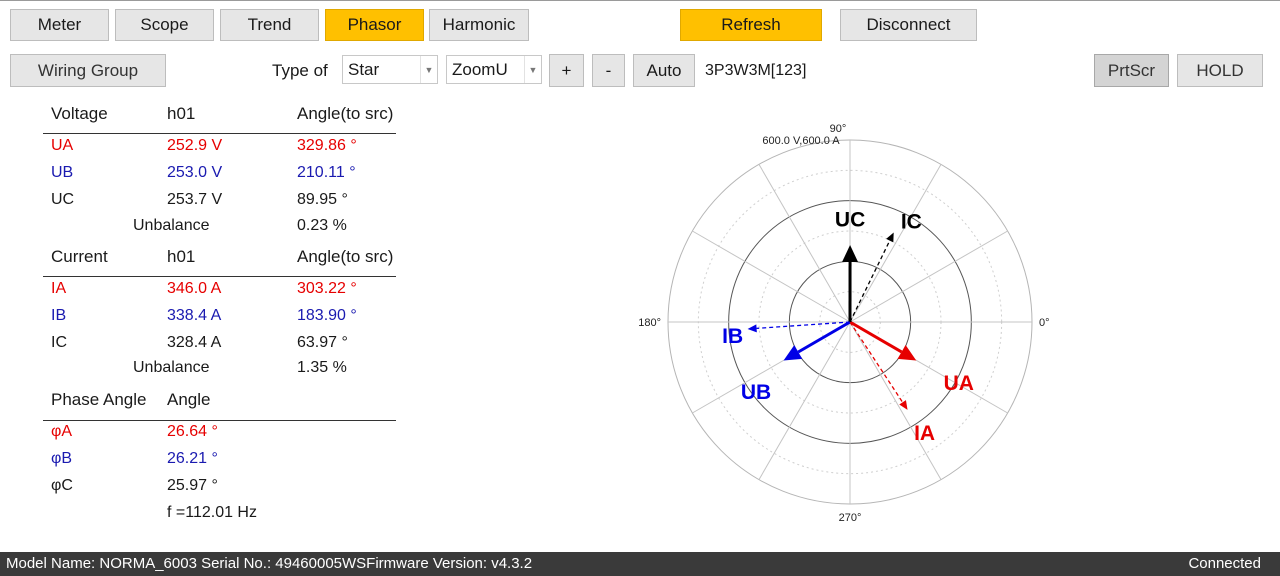  Describe the element at coordinates (63, 199) in the screenshot. I see `voltage-row-name: UC` at that location.